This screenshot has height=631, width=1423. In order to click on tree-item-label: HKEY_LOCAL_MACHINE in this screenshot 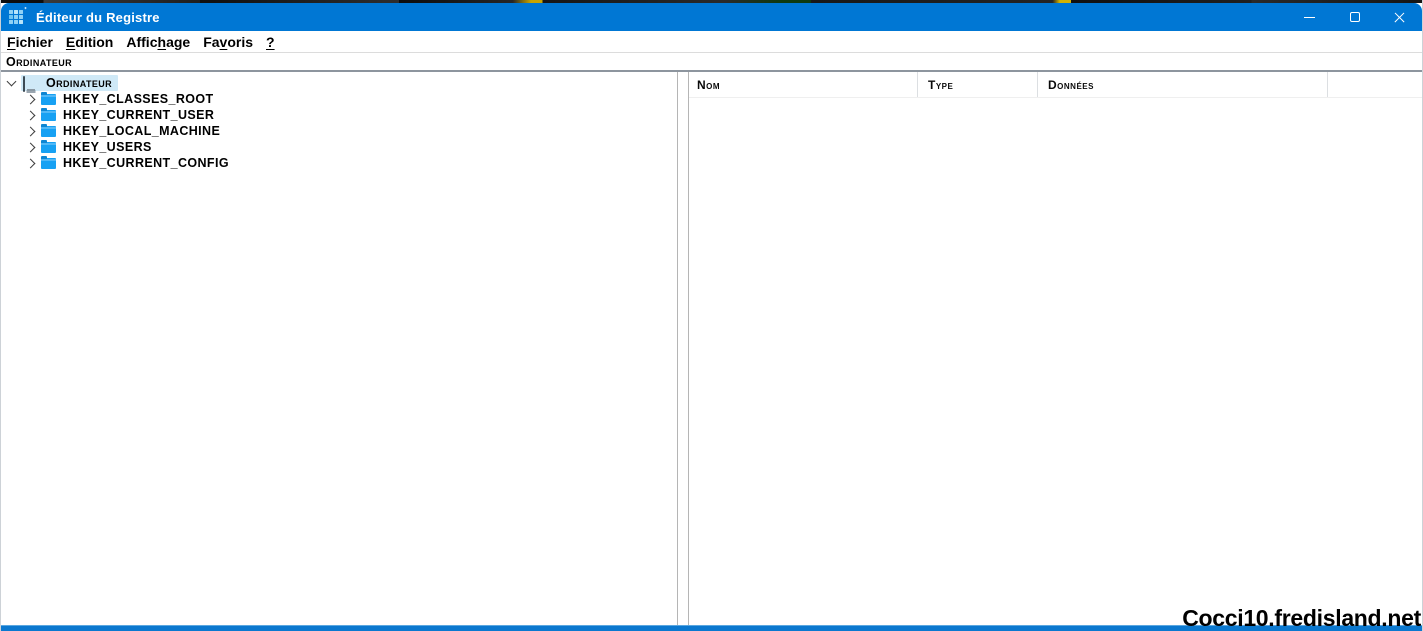, I will do `click(142, 131)`.